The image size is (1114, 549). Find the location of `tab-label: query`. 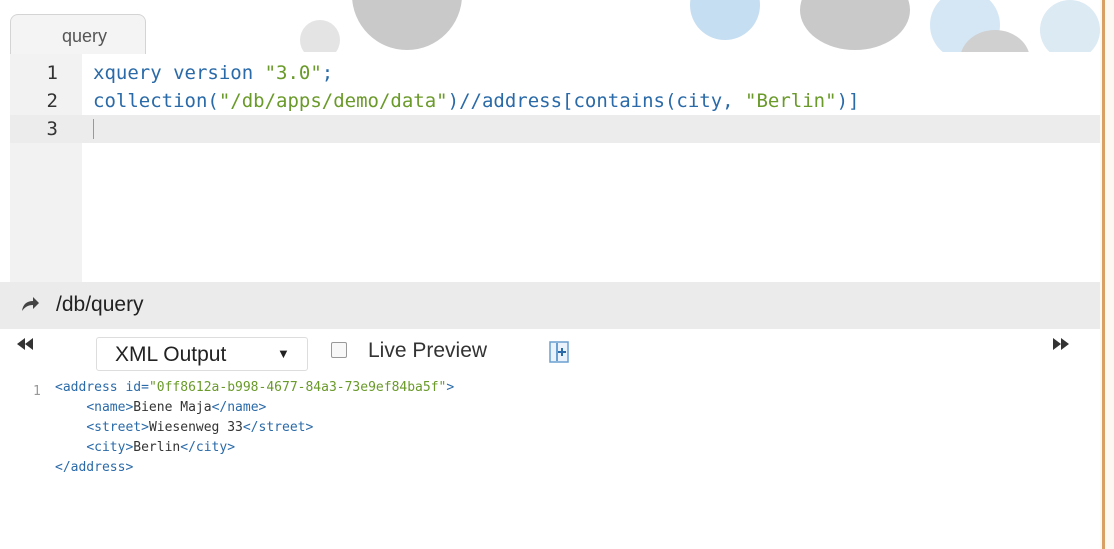

tab-label: query is located at coordinates (85, 36).